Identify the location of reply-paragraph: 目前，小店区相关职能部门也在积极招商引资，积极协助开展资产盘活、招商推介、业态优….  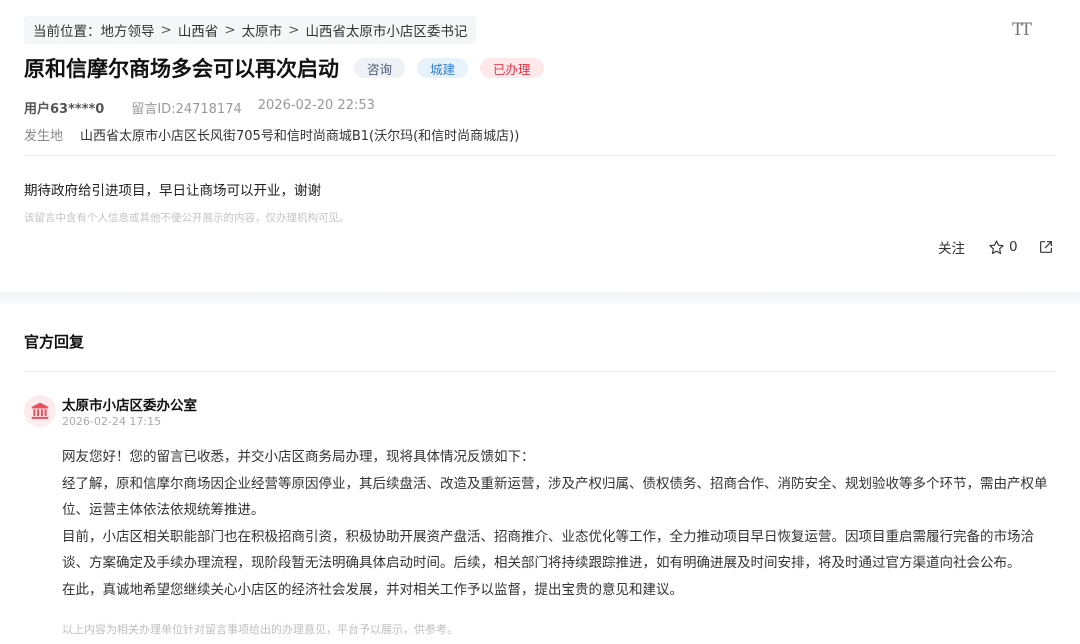
(548, 550).